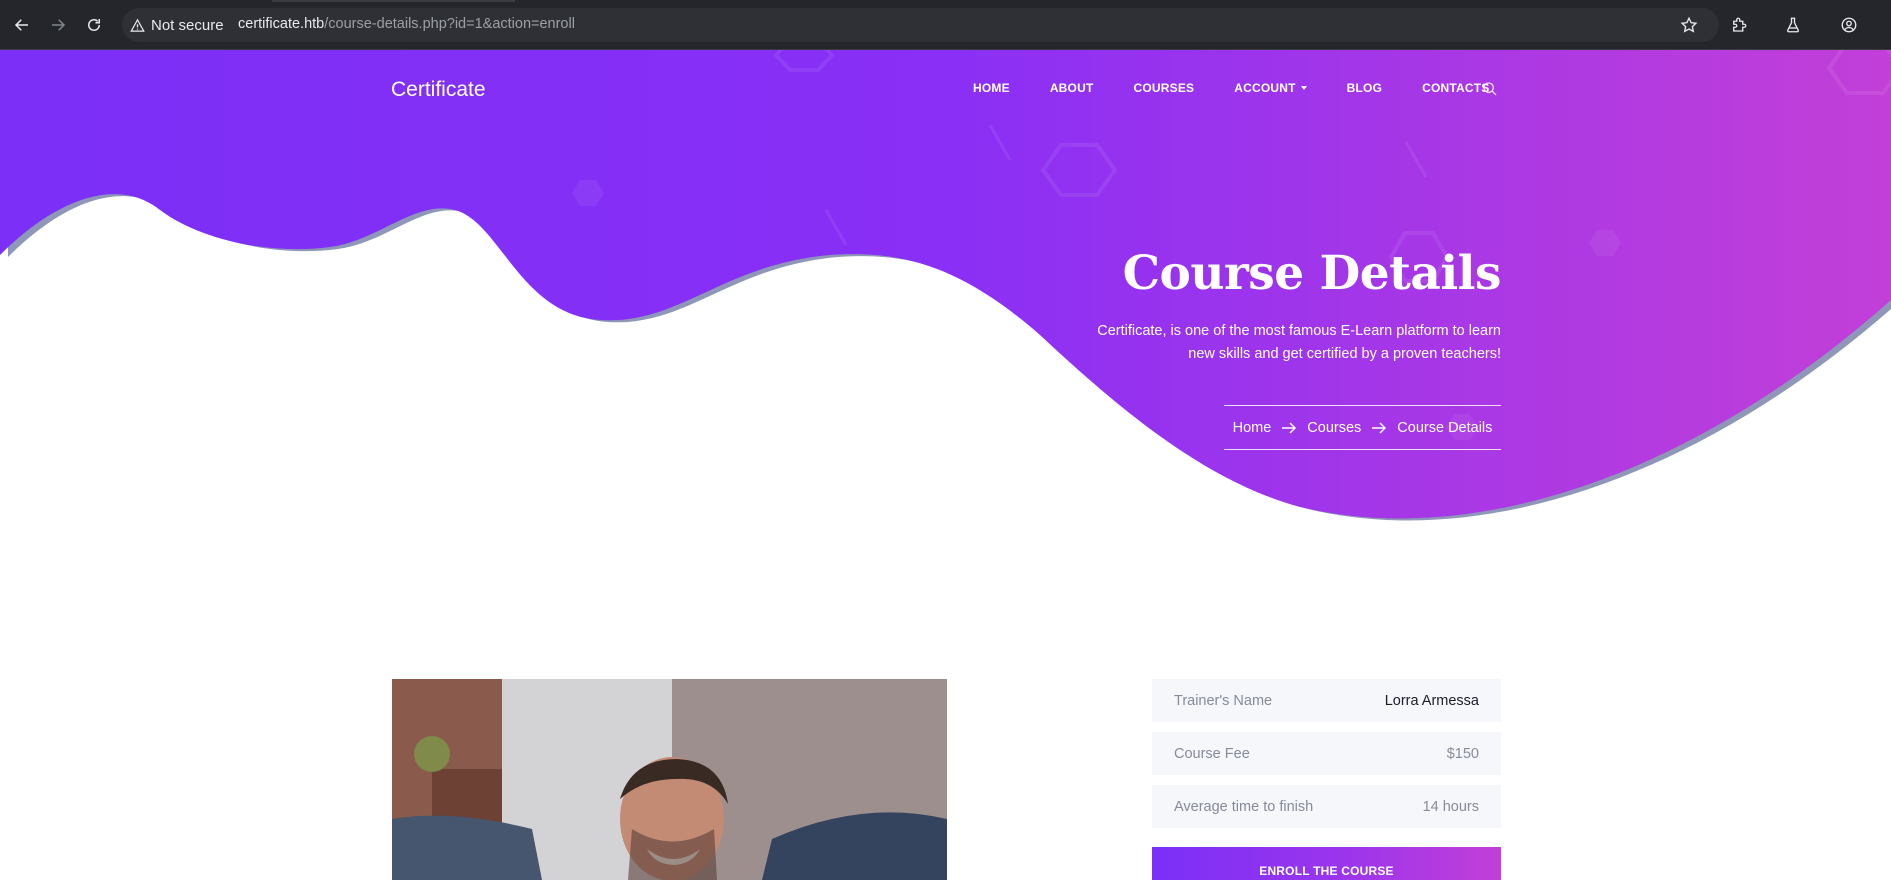 The width and height of the screenshot is (1891, 880). What do you see at coordinates (1072, 88) in the screenshot?
I see `nav-about: ABOUT` at bounding box center [1072, 88].